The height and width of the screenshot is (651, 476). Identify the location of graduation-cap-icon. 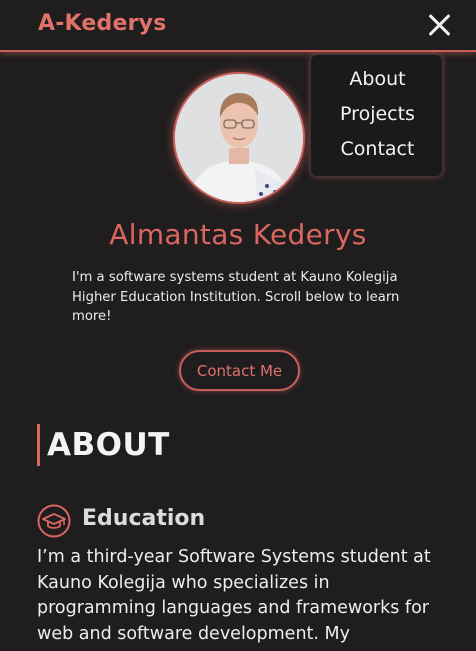
(54, 521).